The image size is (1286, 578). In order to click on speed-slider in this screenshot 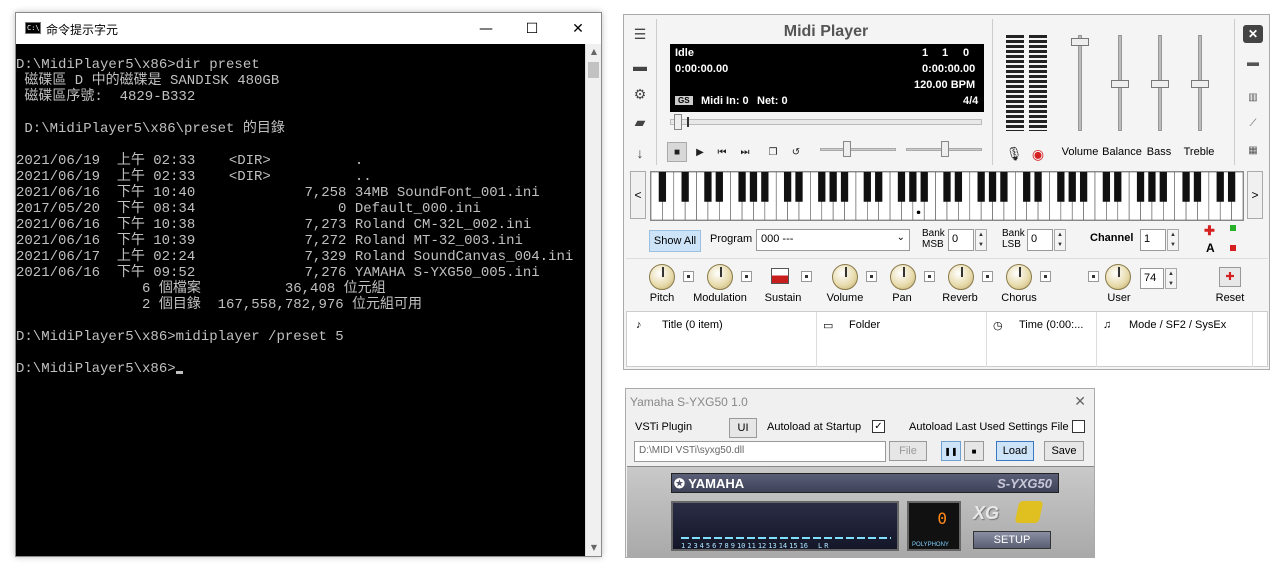, I will do `click(858, 149)`.